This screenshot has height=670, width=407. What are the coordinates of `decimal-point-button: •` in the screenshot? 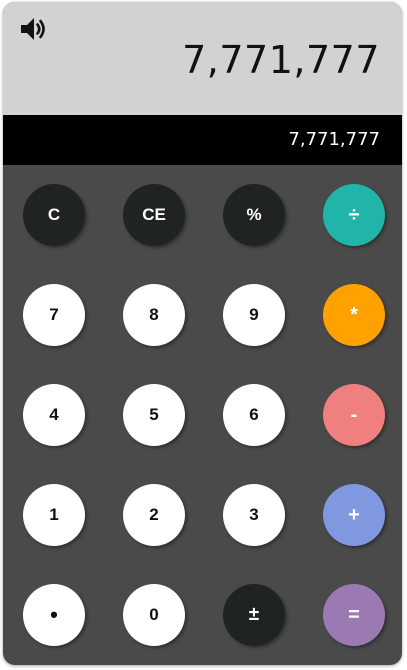 It's located at (54, 615).